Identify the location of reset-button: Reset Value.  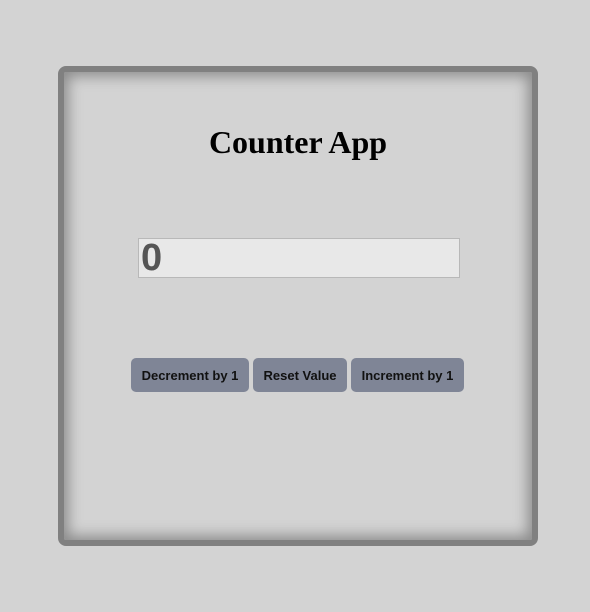
(300, 375).